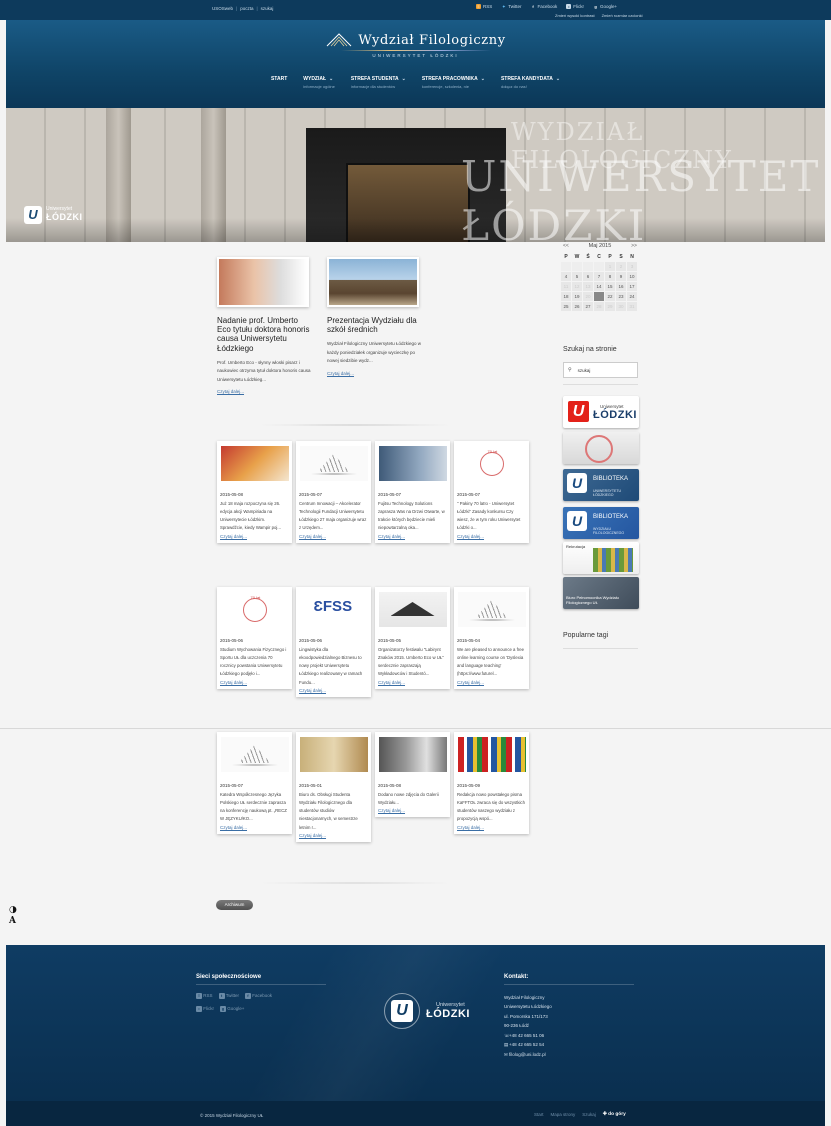 This screenshot has width=831, height=1126. I want to click on calendar-day: 12, so click(577, 286).